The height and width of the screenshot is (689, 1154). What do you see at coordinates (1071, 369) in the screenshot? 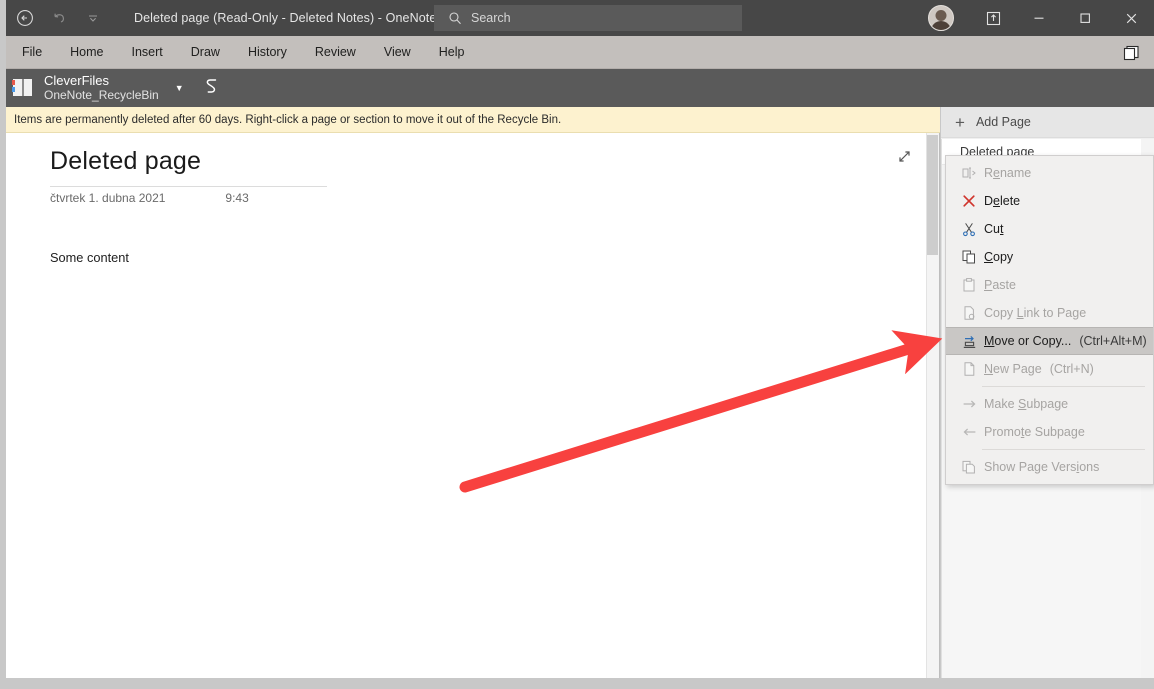
I see `context-menu-item-shortcut: (Ctrl+N)` at bounding box center [1071, 369].